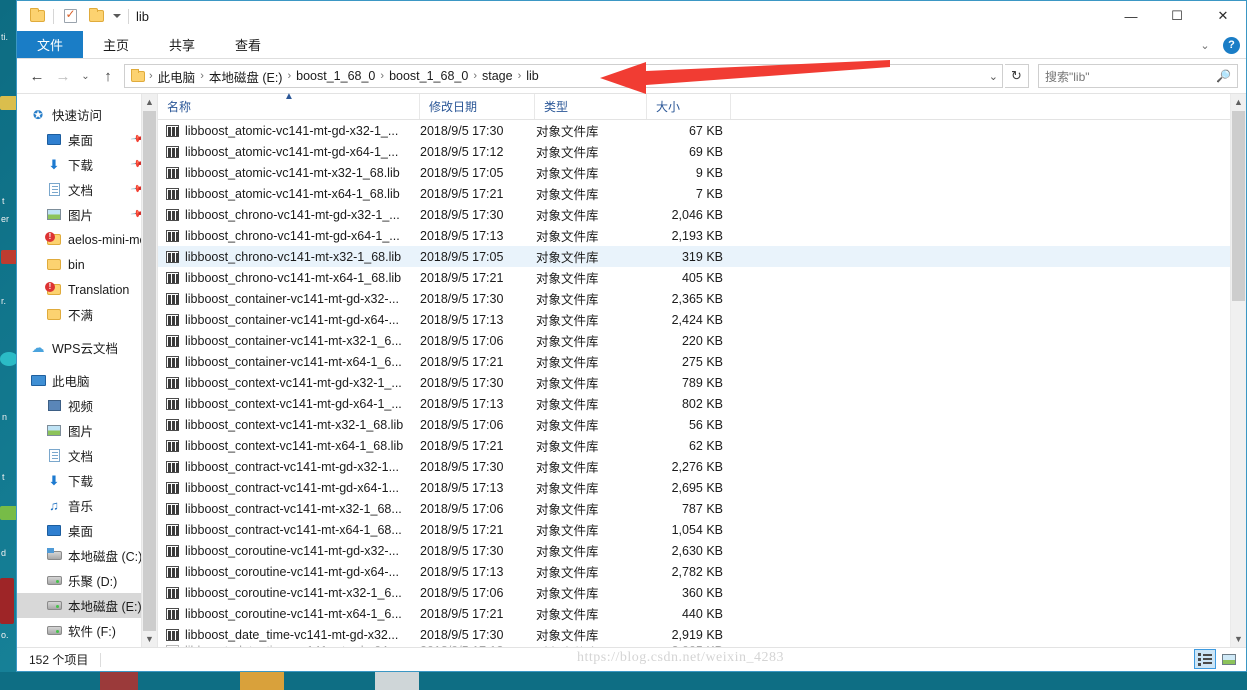 The width and height of the screenshot is (1247, 690). I want to click on breadcrumb-drive-e: 本地磁盘 (E:), so click(246, 76).